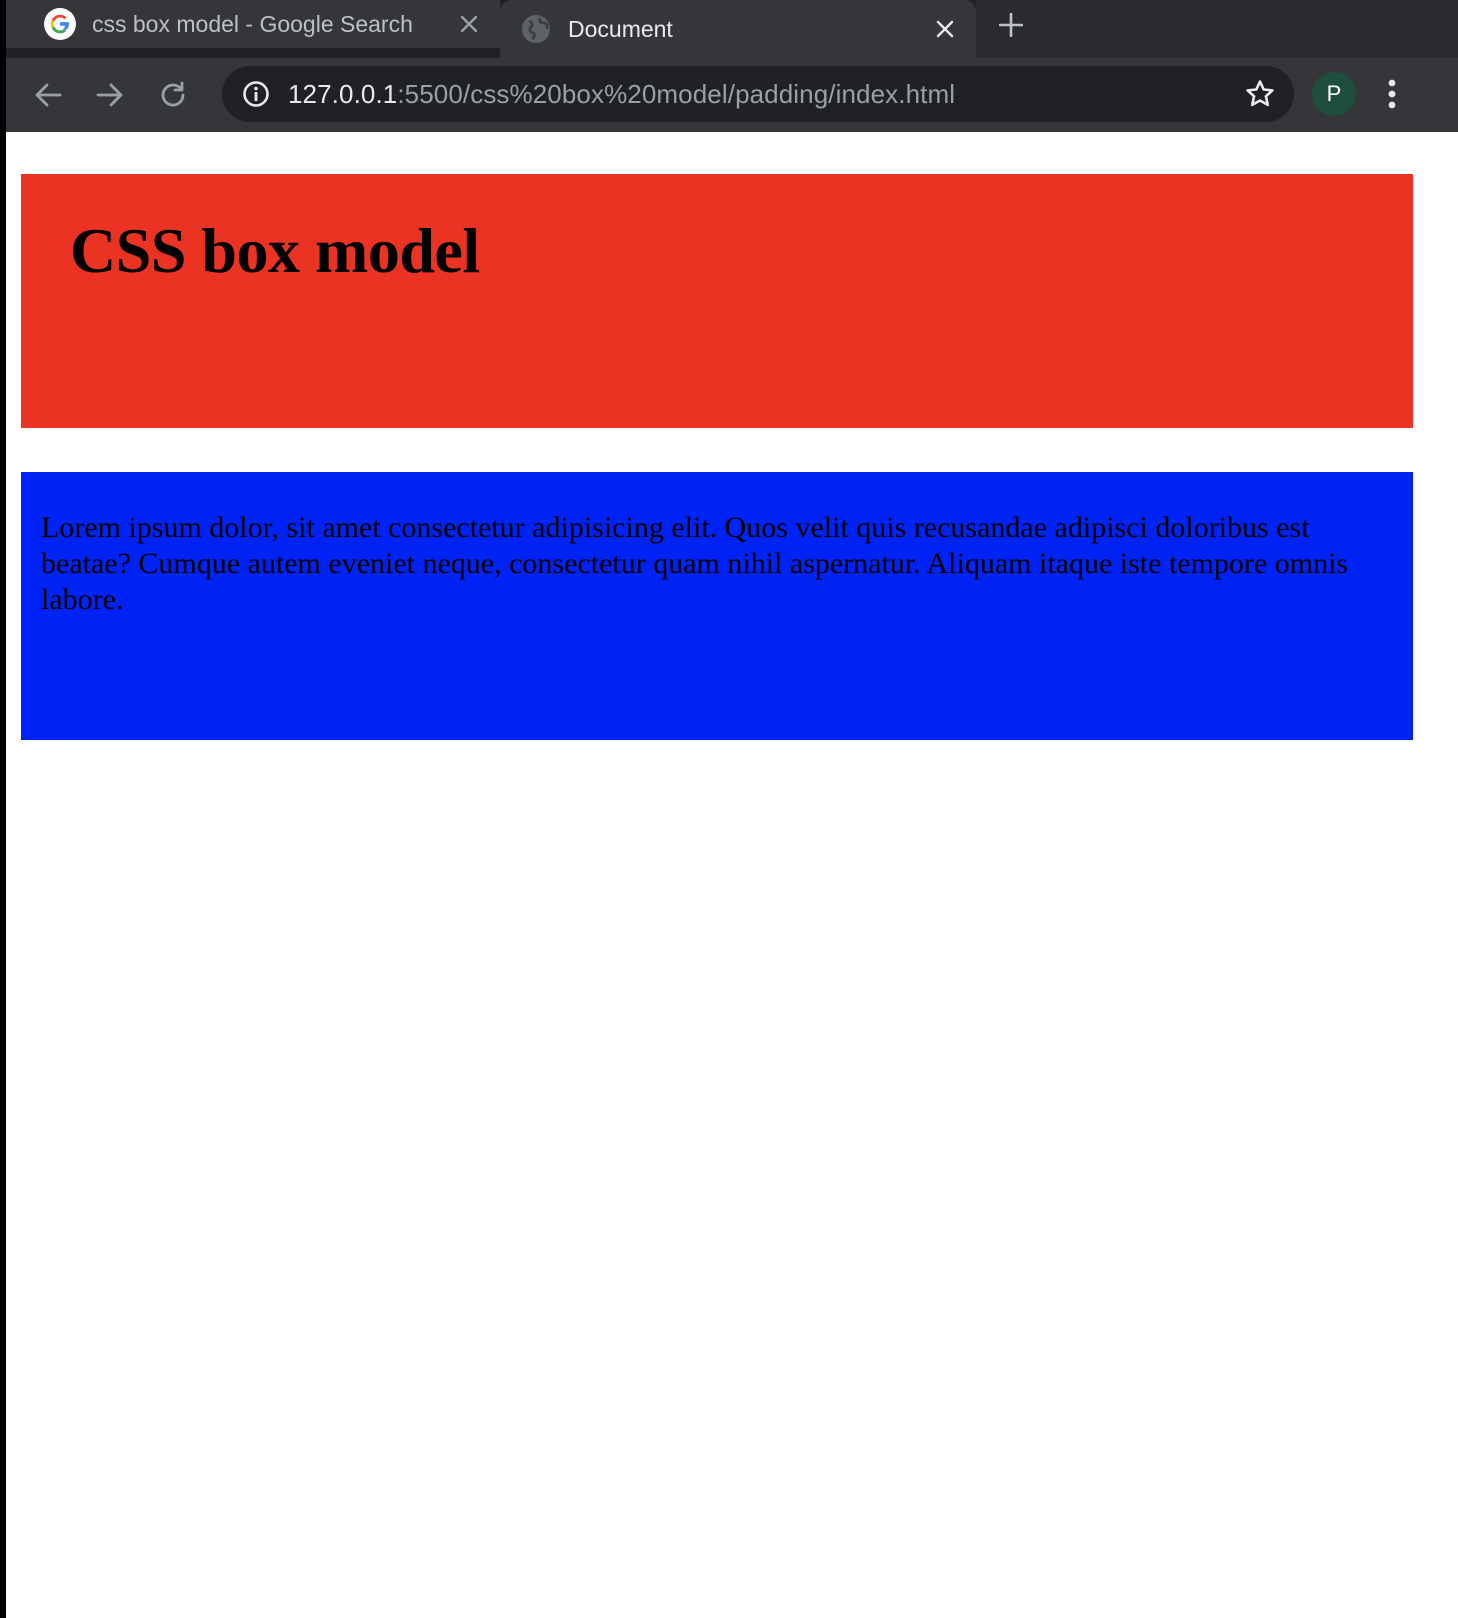 This screenshot has width=1458, height=1618. Describe the element at coordinates (275, 250) in the screenshot. I see `page-heading: CSS box model` at that location.